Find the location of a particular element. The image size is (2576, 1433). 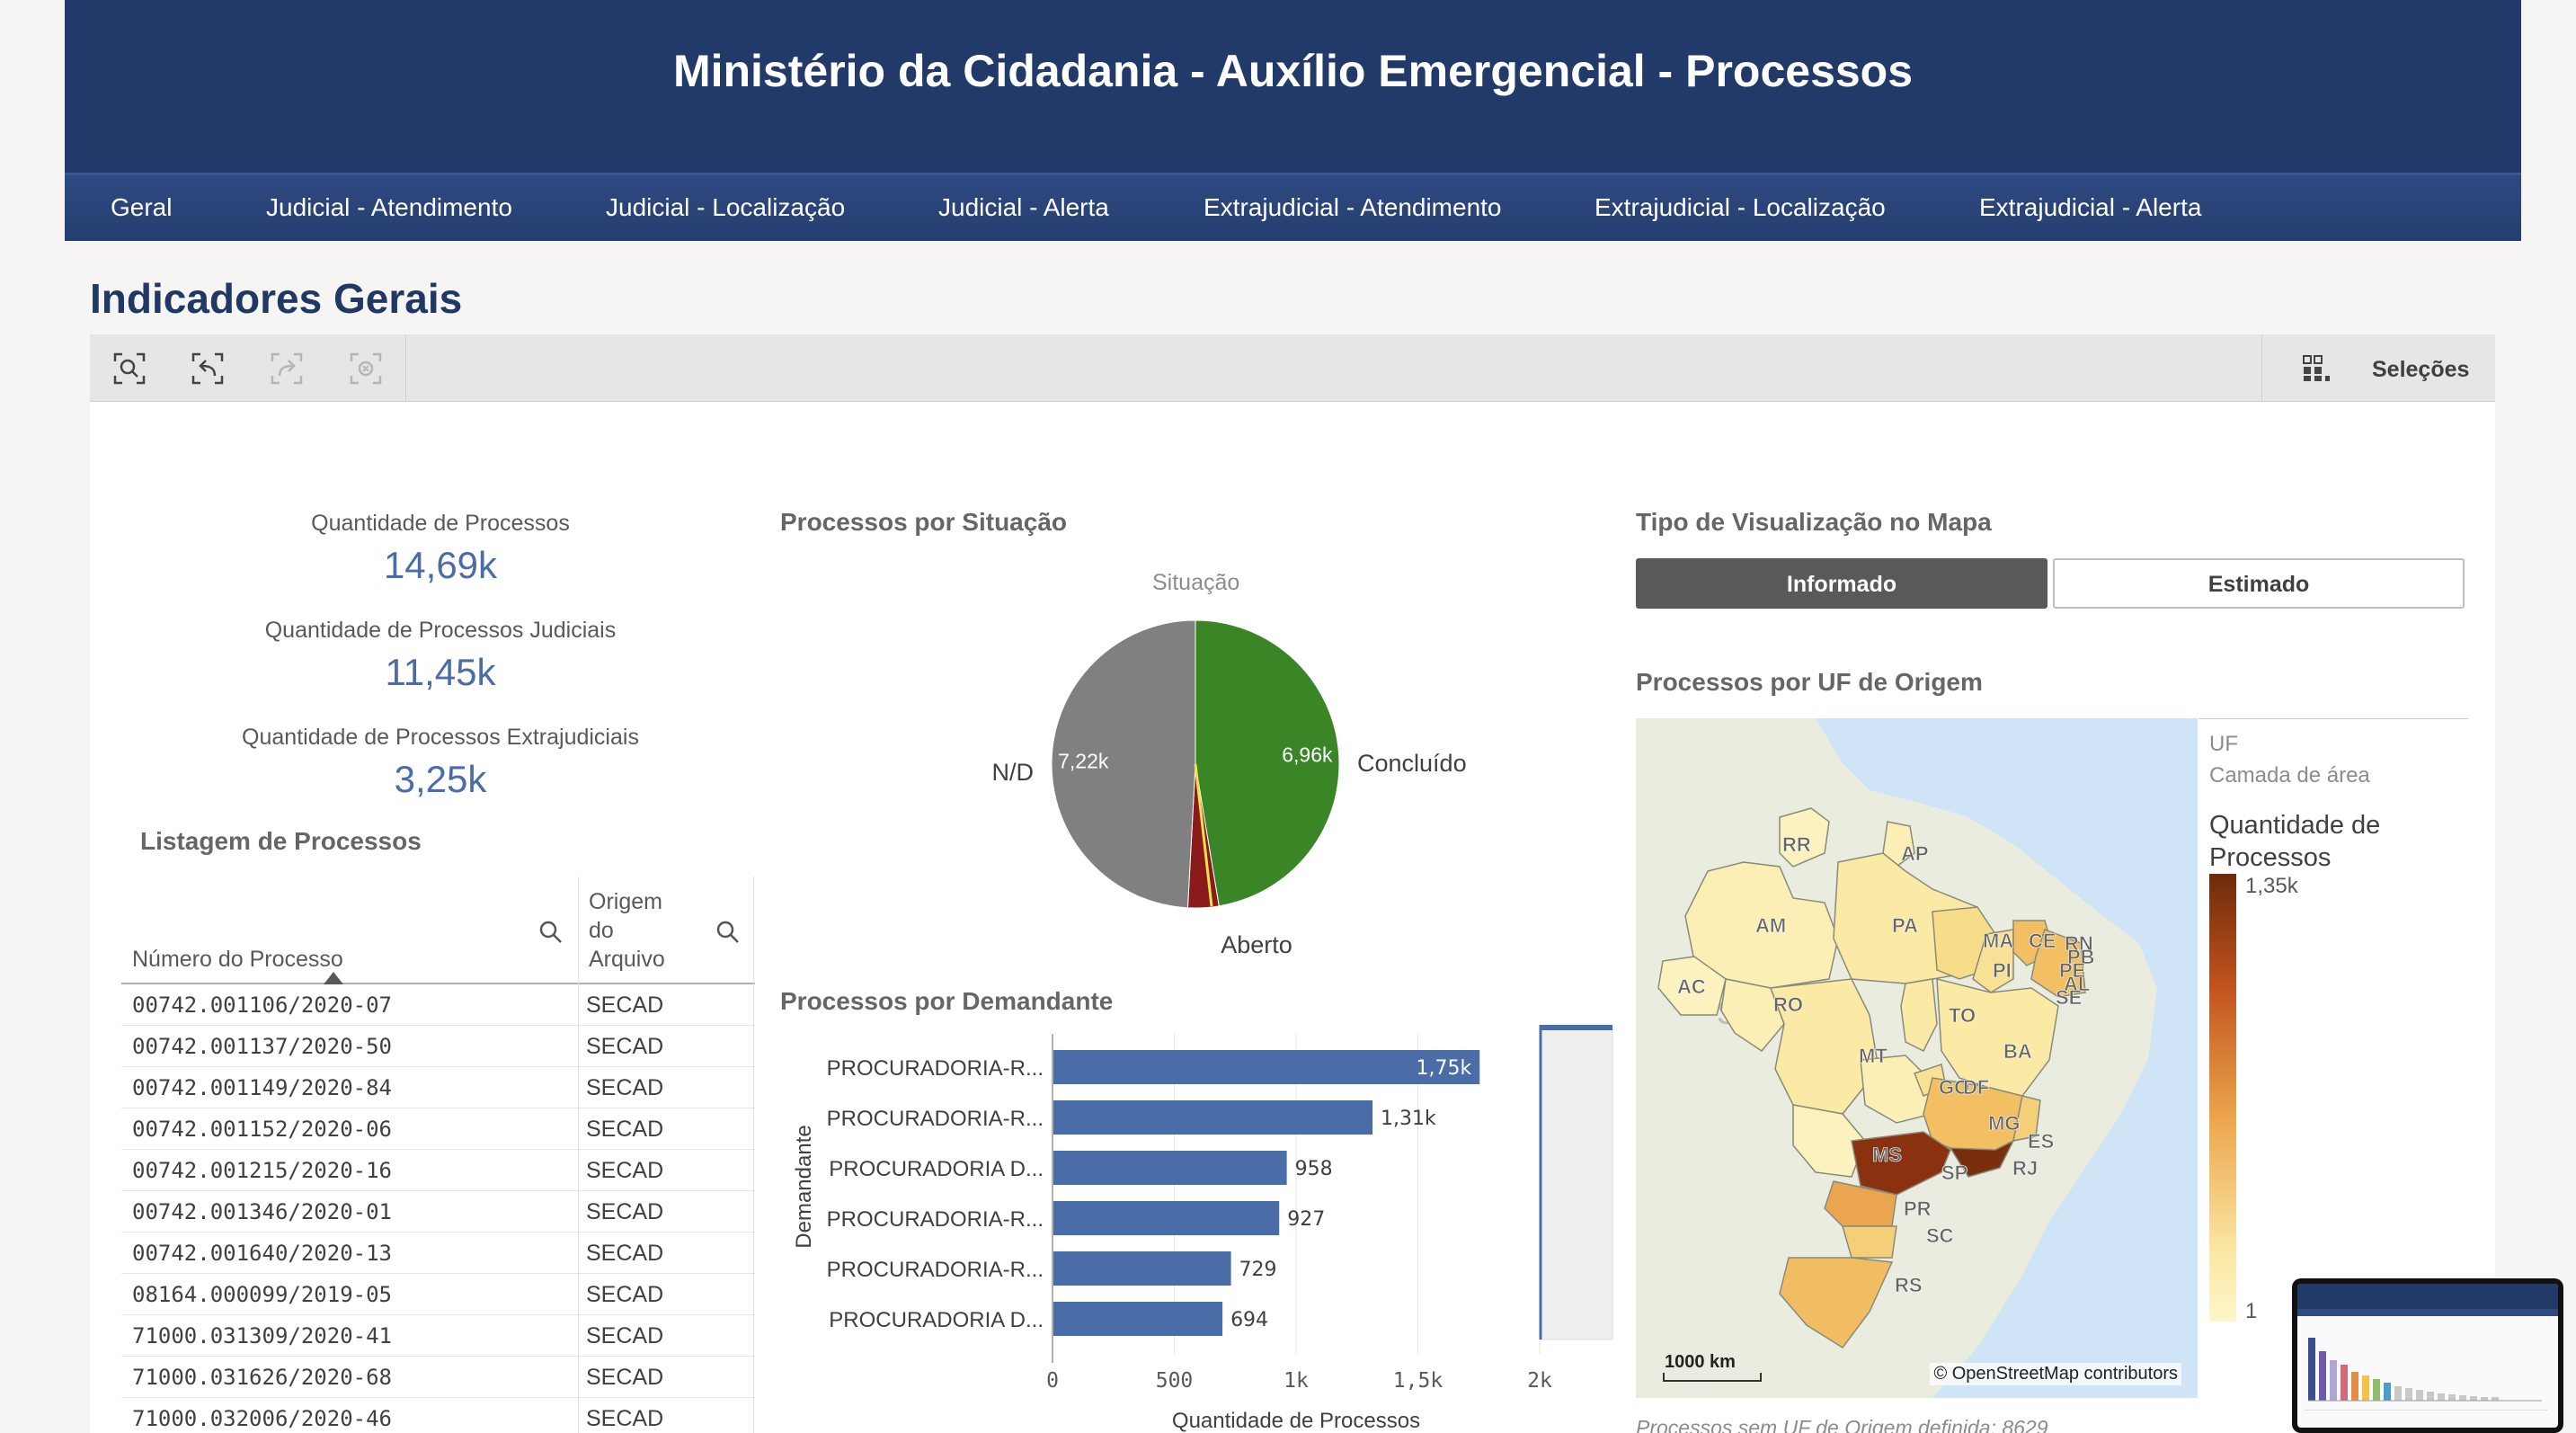

column-header-origem: Origem do Arquivo is located at coordinates (666, 930).